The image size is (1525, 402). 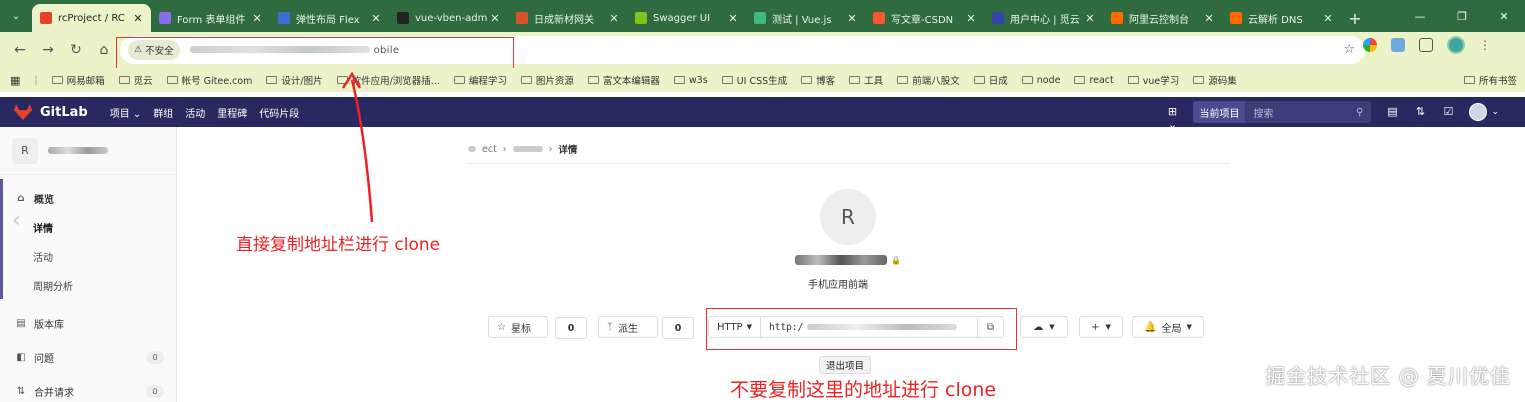 What do you see at coordinates (690, 80) in the screenshot?
I see `bookmark-item: w3s` at bounding box center [690, 80].